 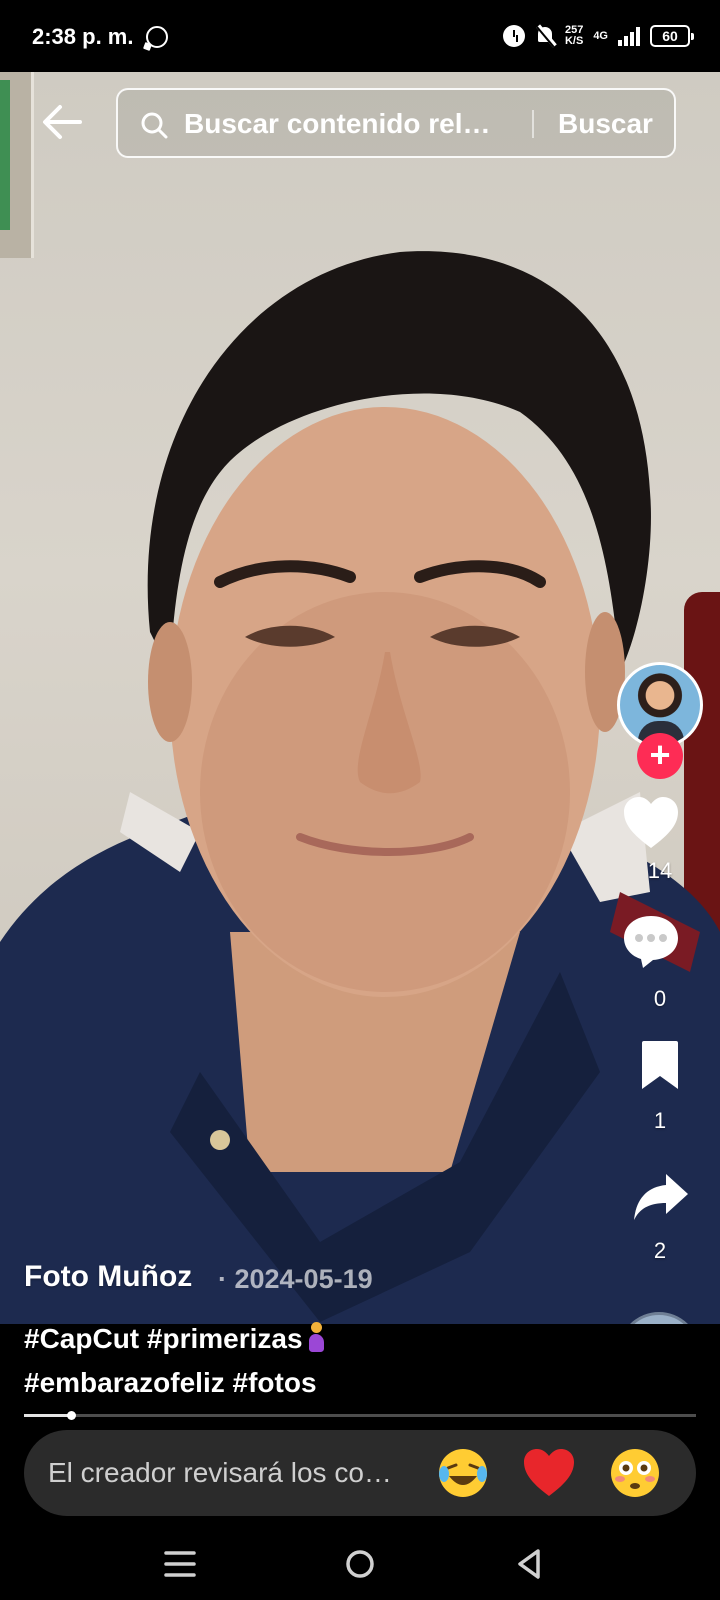 What do you see at coordinates (545, 36) in the screenshot?
I see `mute-bell-icon` at bounding box center [545, 36].